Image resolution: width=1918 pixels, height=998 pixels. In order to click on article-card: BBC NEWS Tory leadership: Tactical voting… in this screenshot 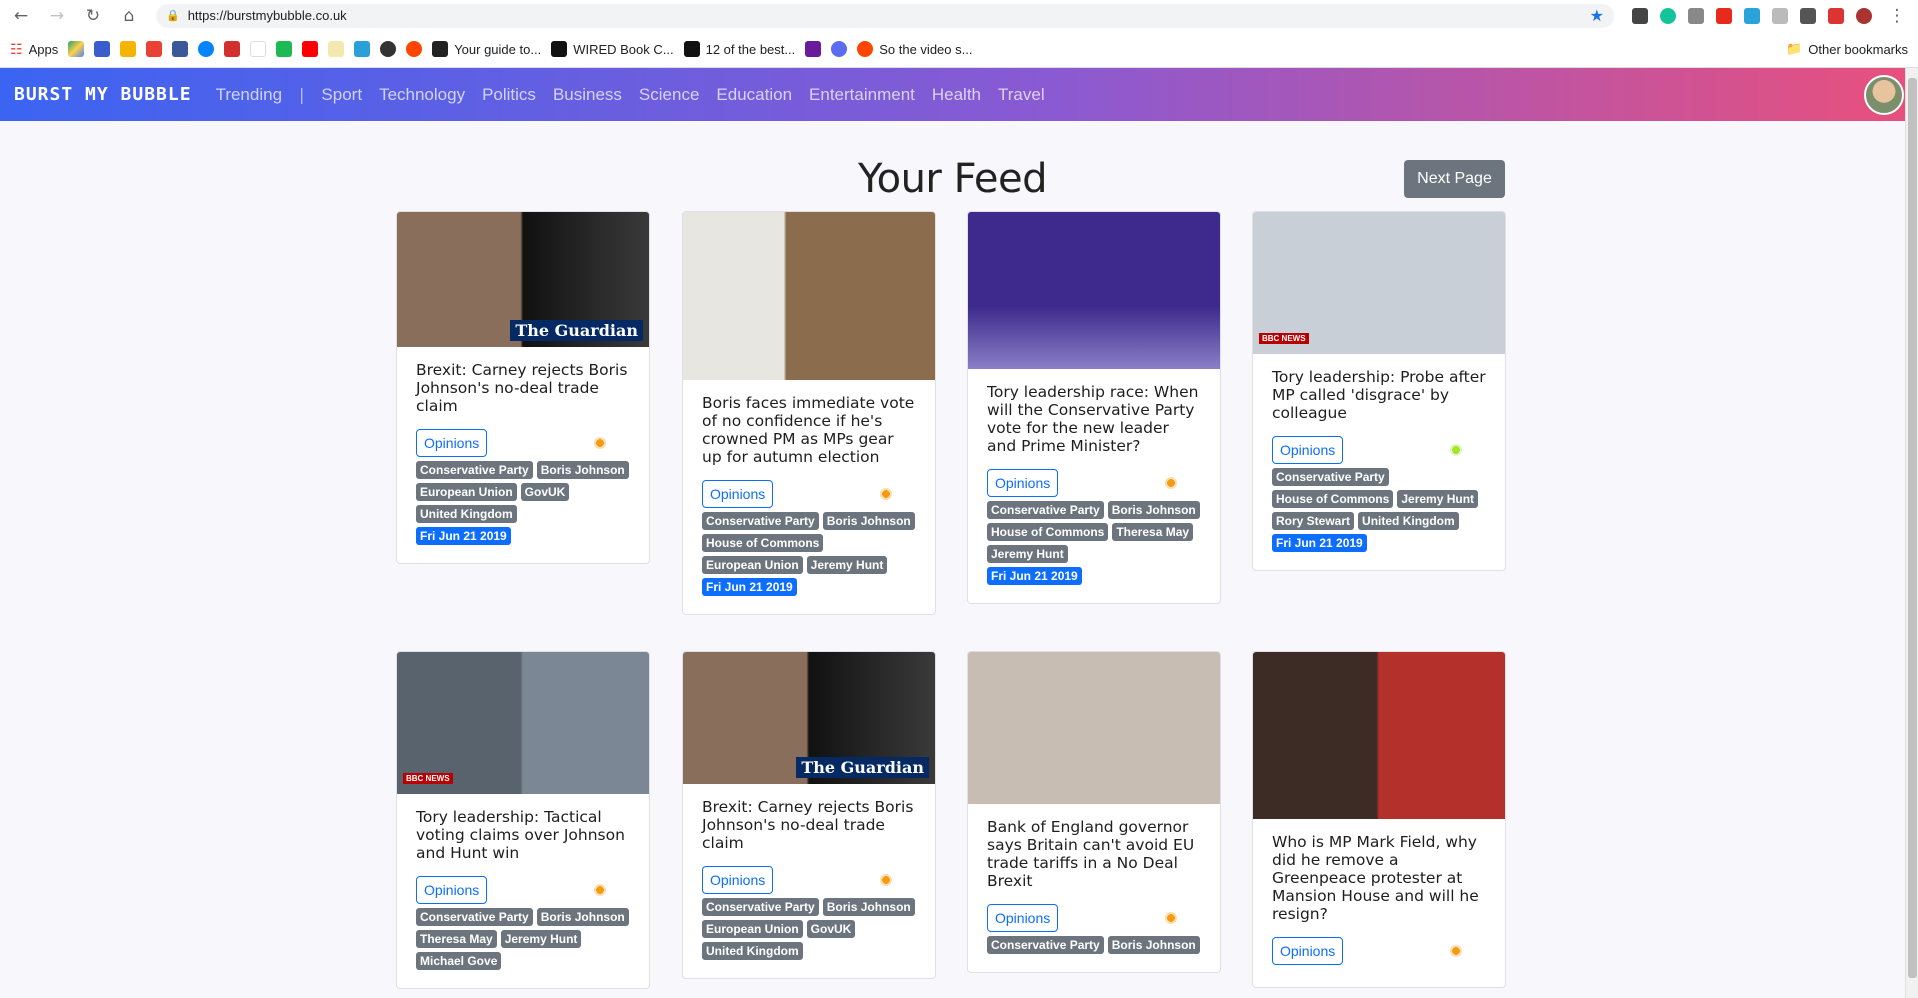, I will do `click(523, 820)`.